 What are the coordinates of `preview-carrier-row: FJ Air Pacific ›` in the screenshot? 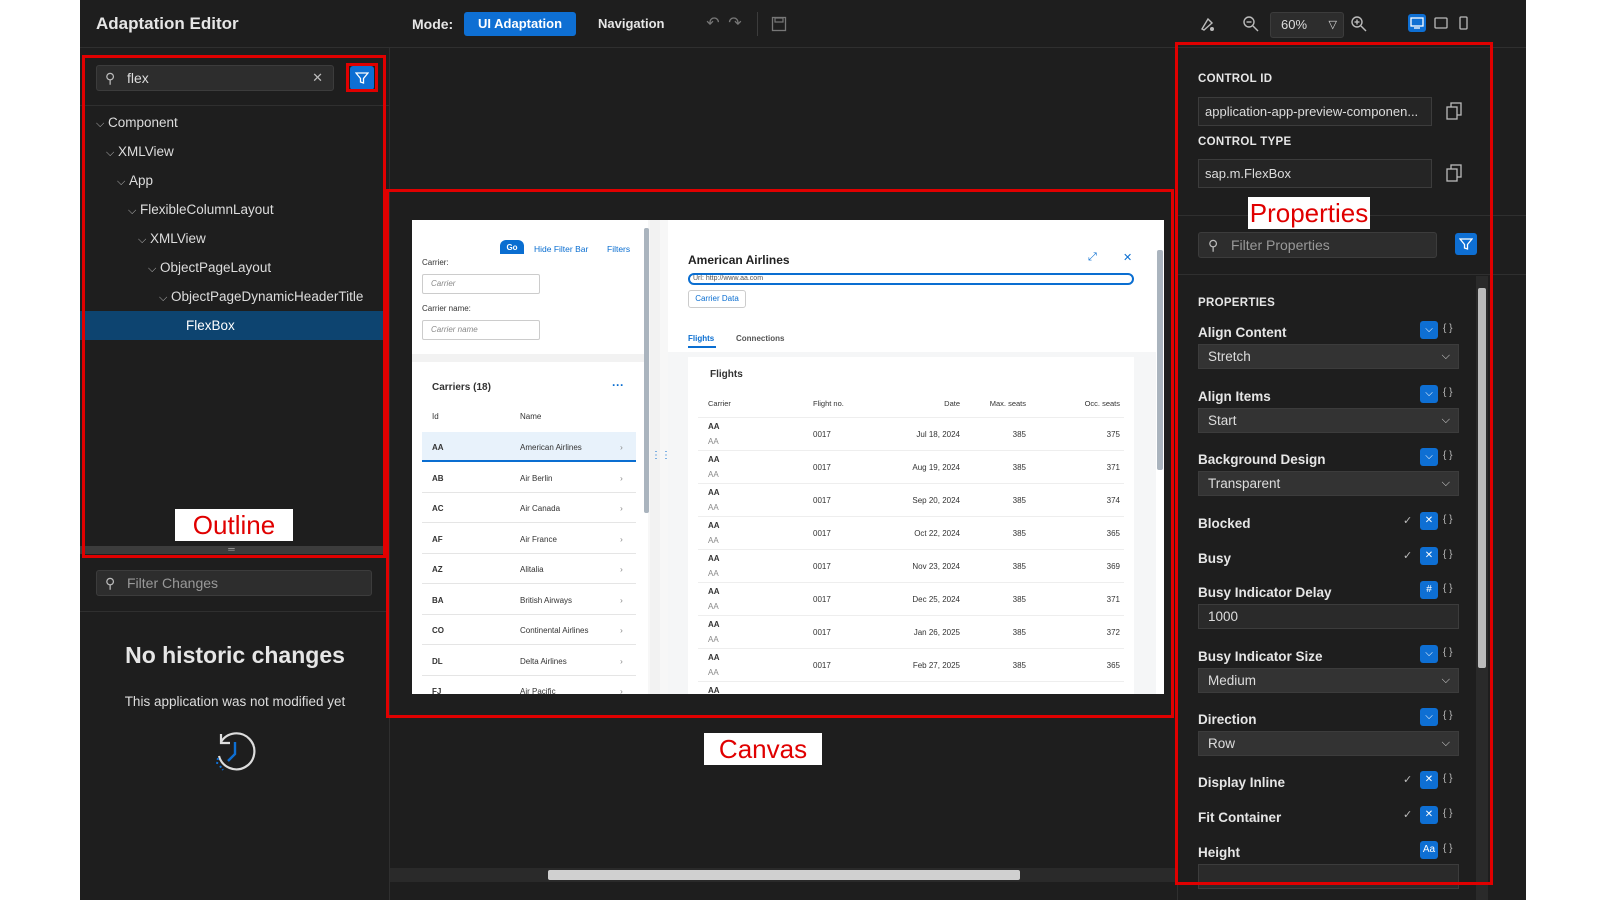 It's located at (529, 685).